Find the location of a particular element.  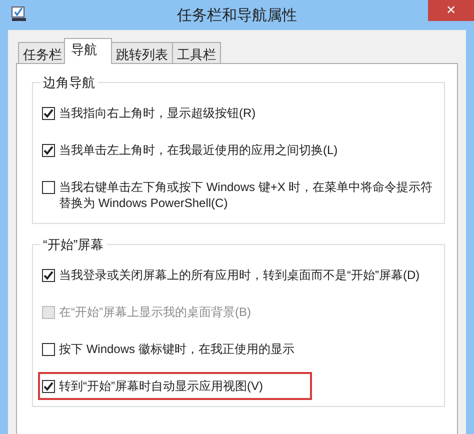

option-label: 当我登录或关闭屏幕上的所有应用时，转到桌面而不是“开始”屏幕(D) is located at coordinates (239, 275).